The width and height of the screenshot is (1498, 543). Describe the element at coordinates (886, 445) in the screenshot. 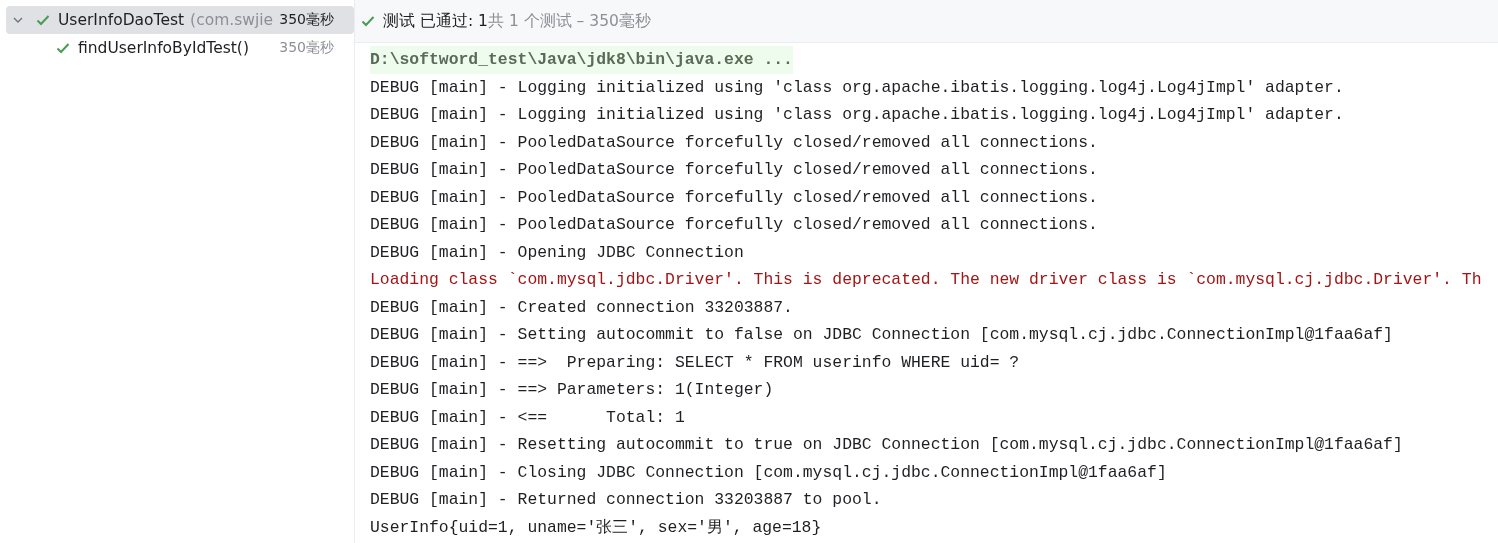

I see `log-line: DEBUG [main] - Resetting autocommit to true on JDBC Connection [com.mysql.cj.jdbc.ConnectionImpl@1faa6af]` at that location.